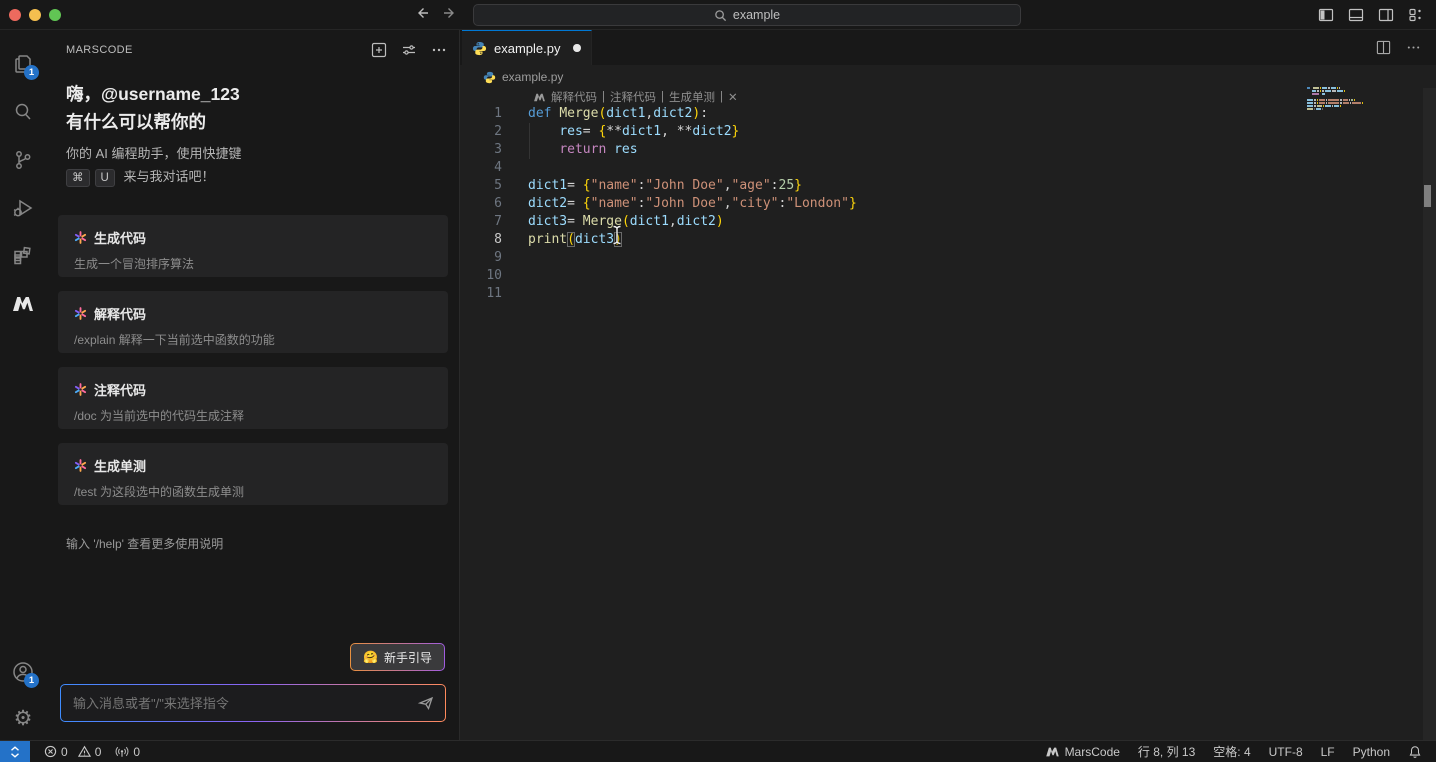 This screenshot has width=1436, height=762. I want to click on code-line: 11, so click(948, 294).